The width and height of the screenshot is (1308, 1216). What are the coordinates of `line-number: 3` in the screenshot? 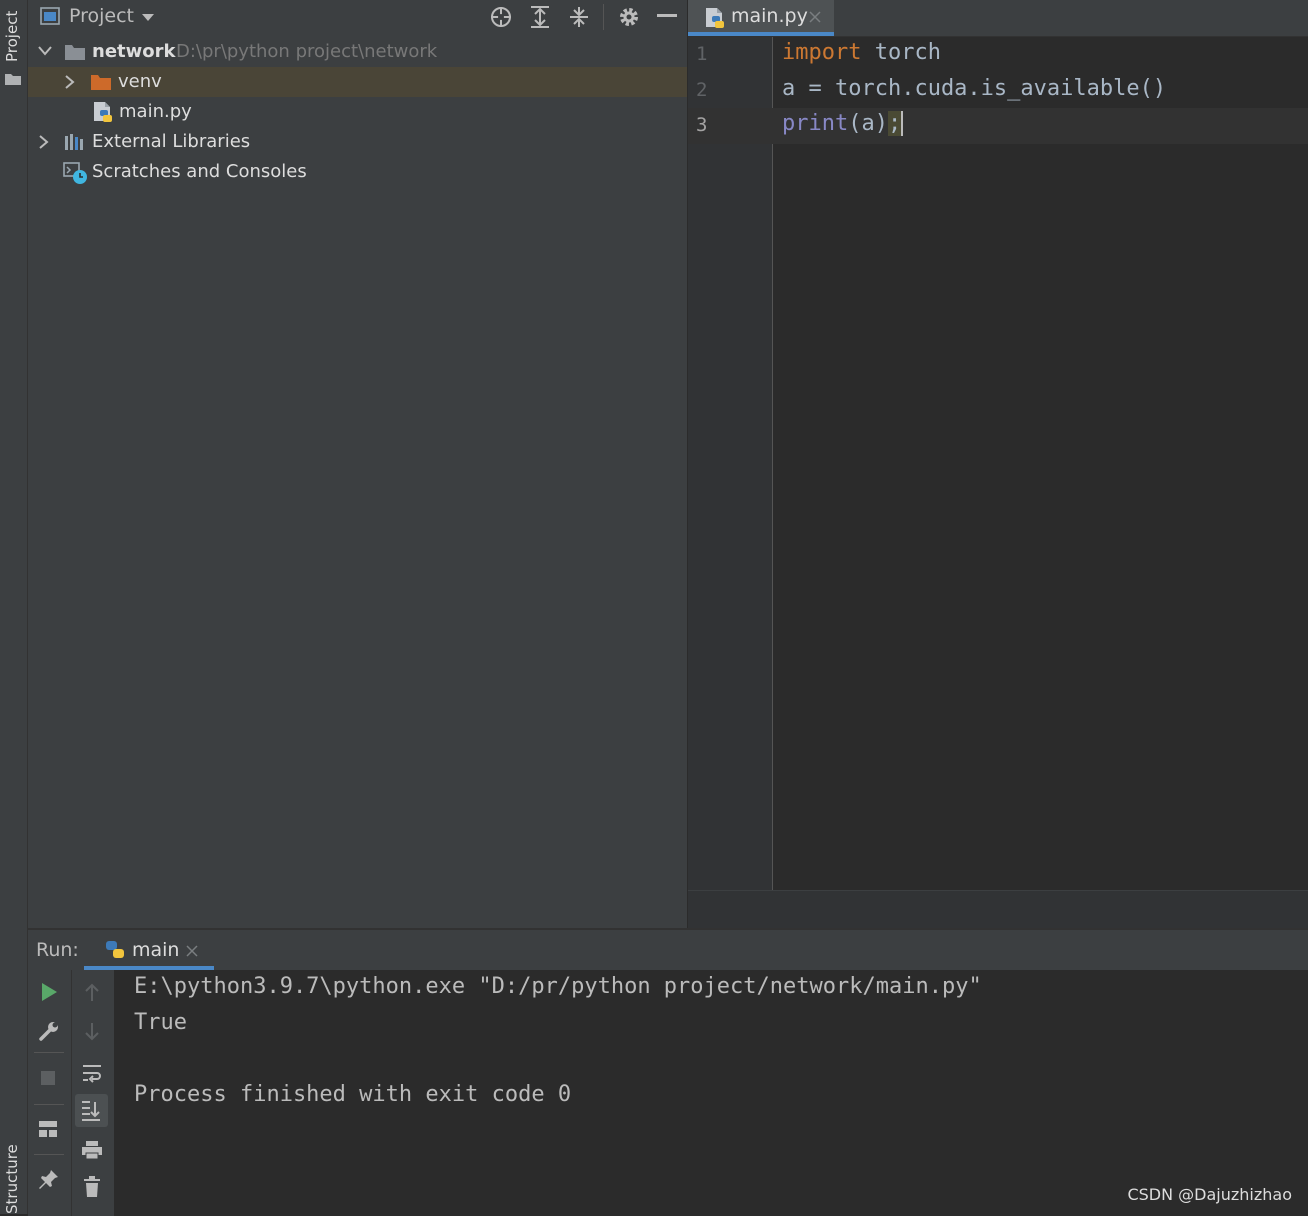 It's located at (702, 125).